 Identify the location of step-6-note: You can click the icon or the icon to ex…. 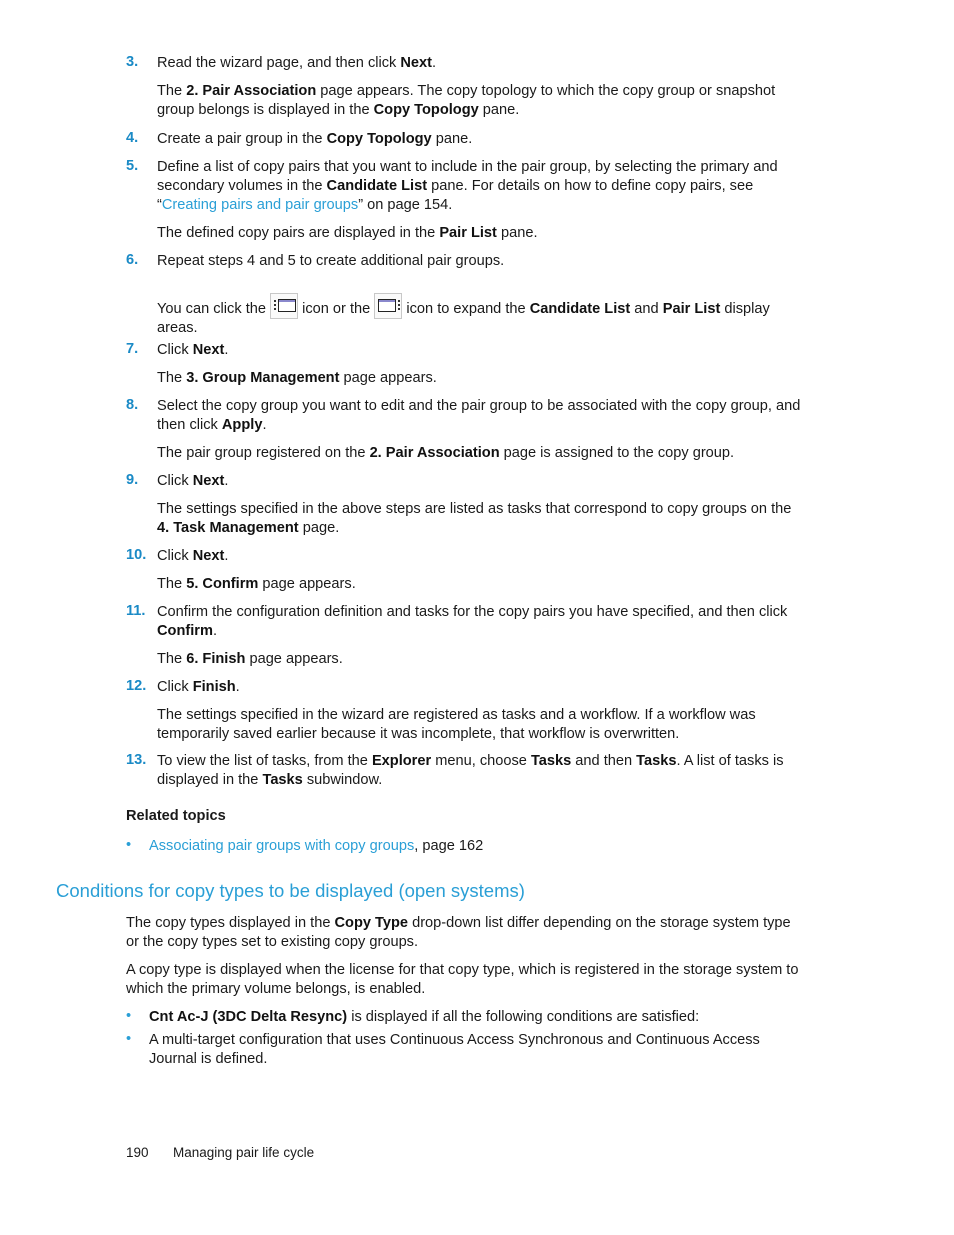
(482, 315).